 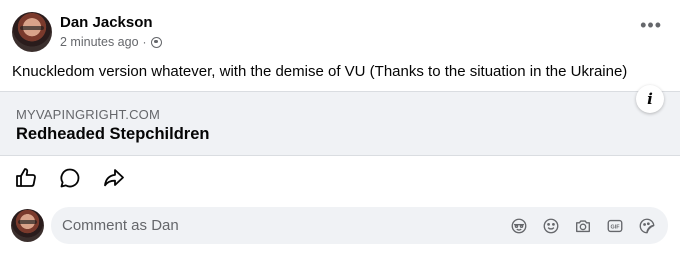 I want to click on comment-icon, so click(x=70, y=178).